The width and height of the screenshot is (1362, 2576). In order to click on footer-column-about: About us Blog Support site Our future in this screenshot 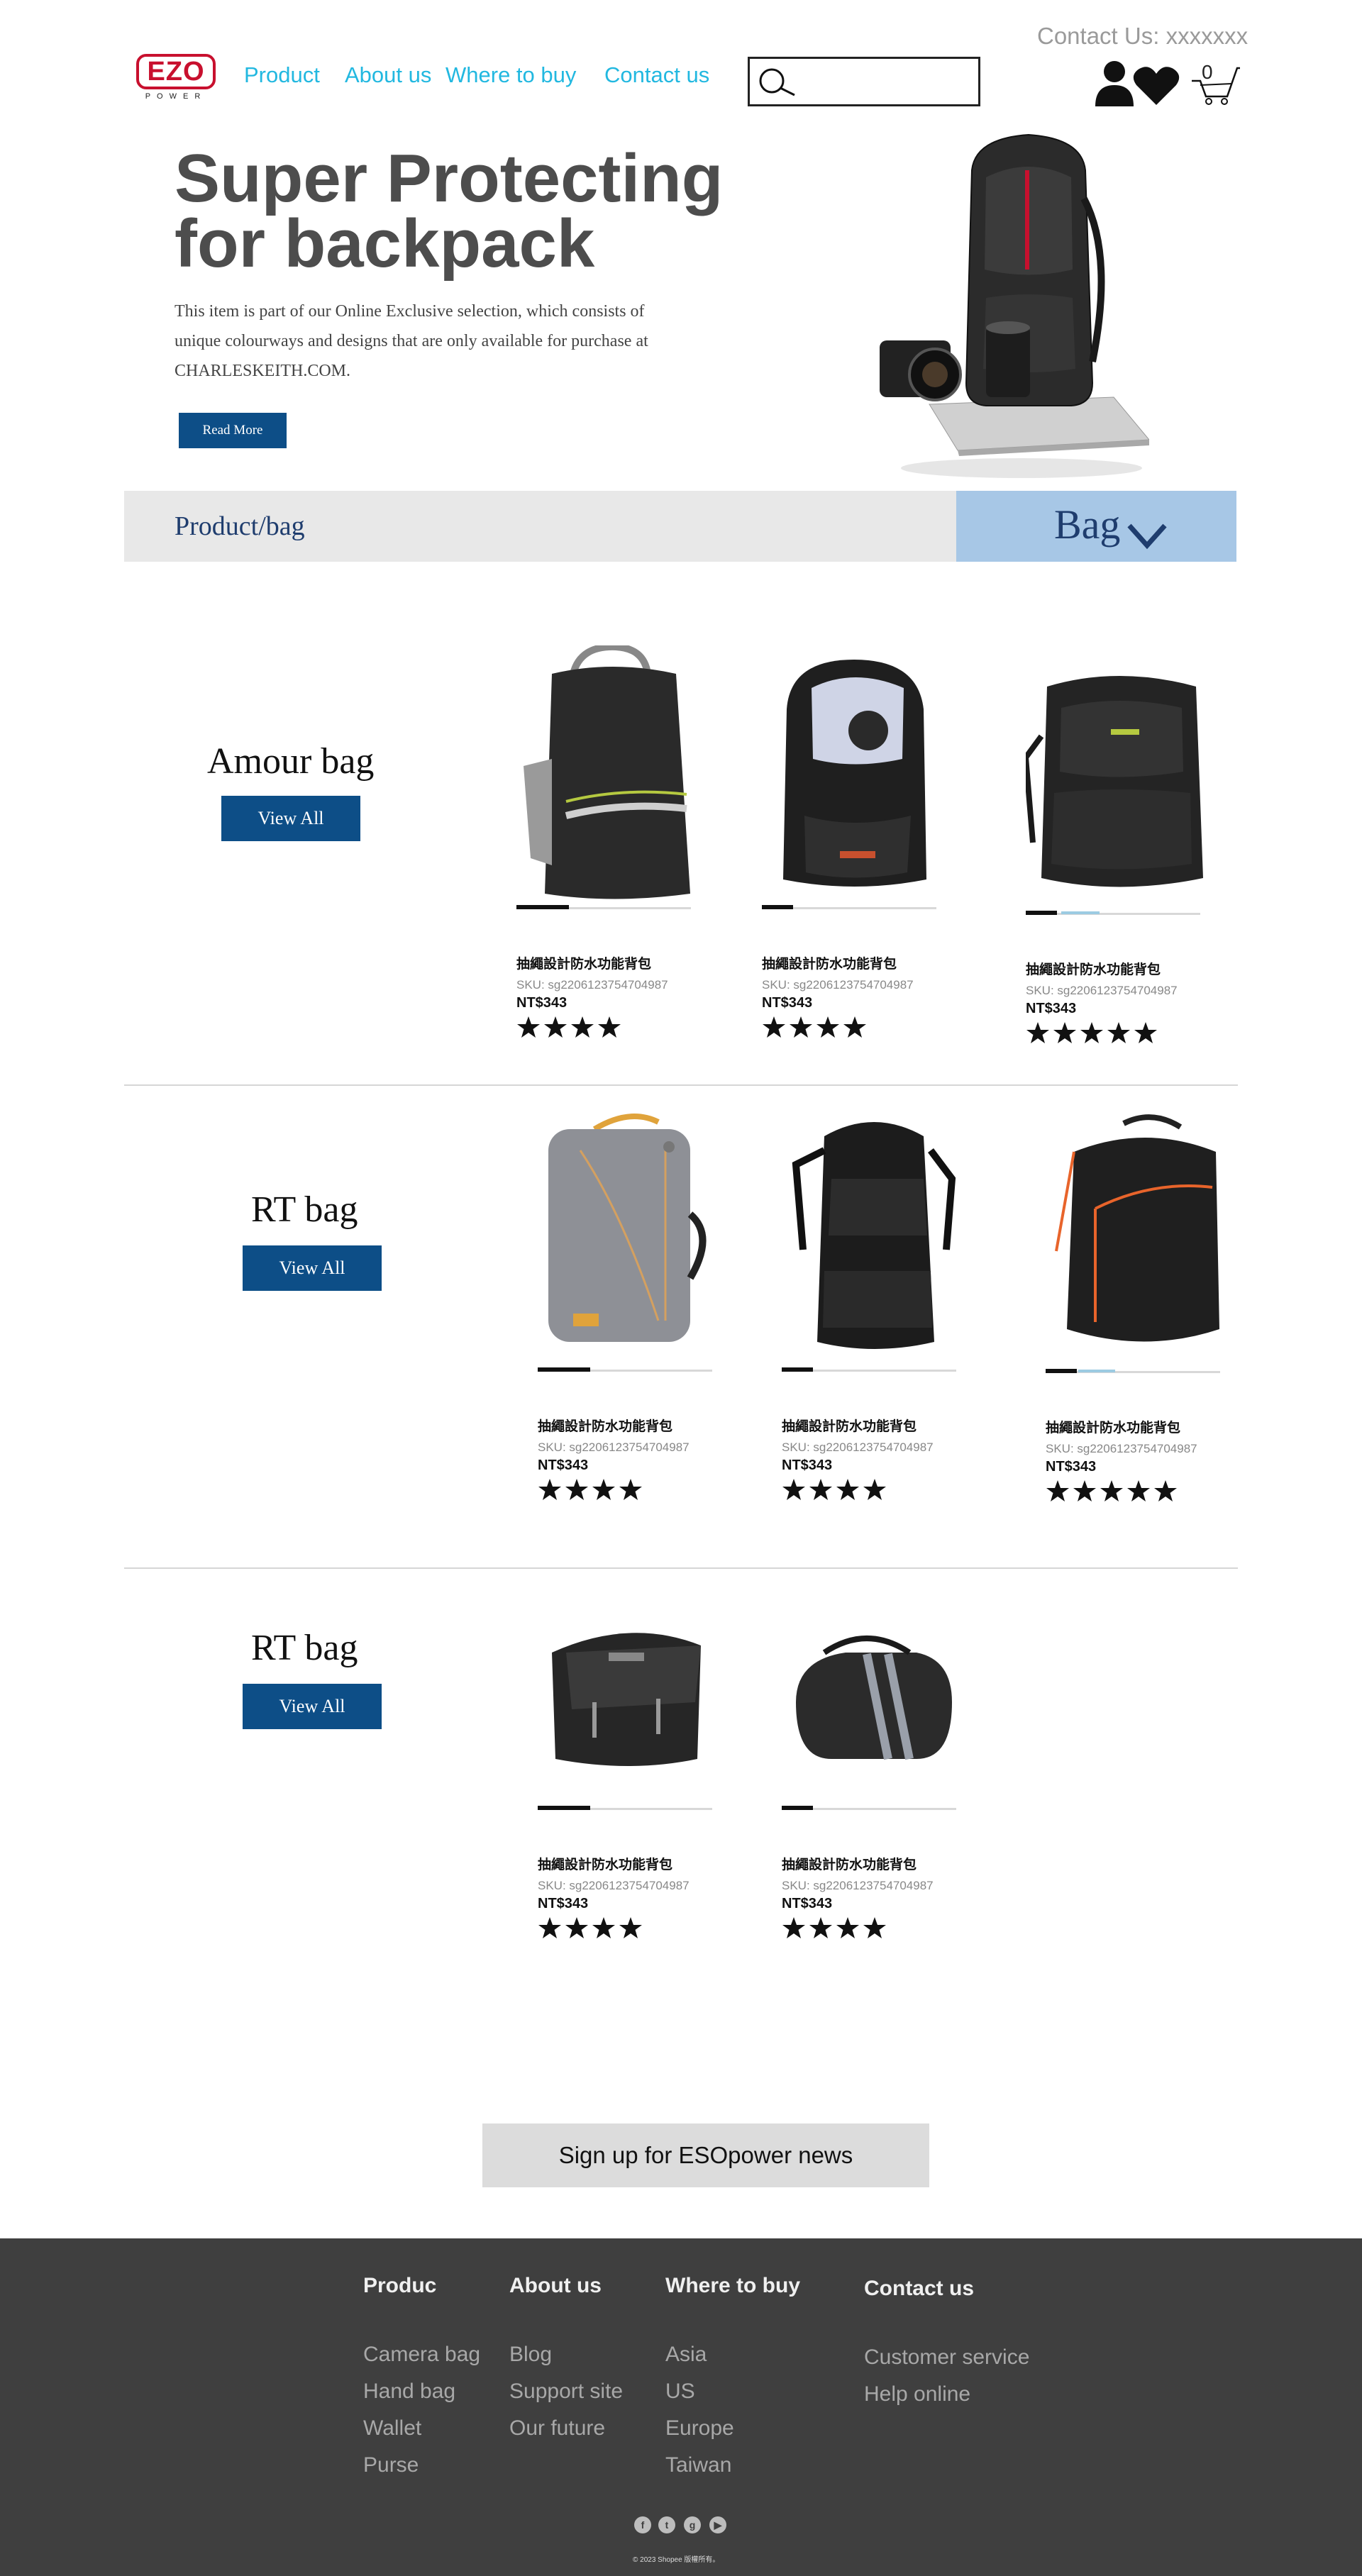, I will do `click(566, 2360)`.